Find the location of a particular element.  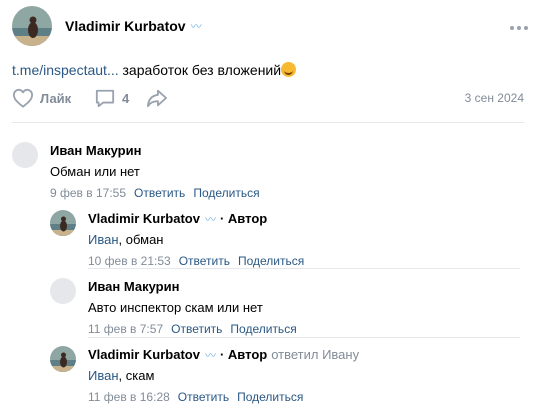

share-icon is located at coordinates (157, 98).